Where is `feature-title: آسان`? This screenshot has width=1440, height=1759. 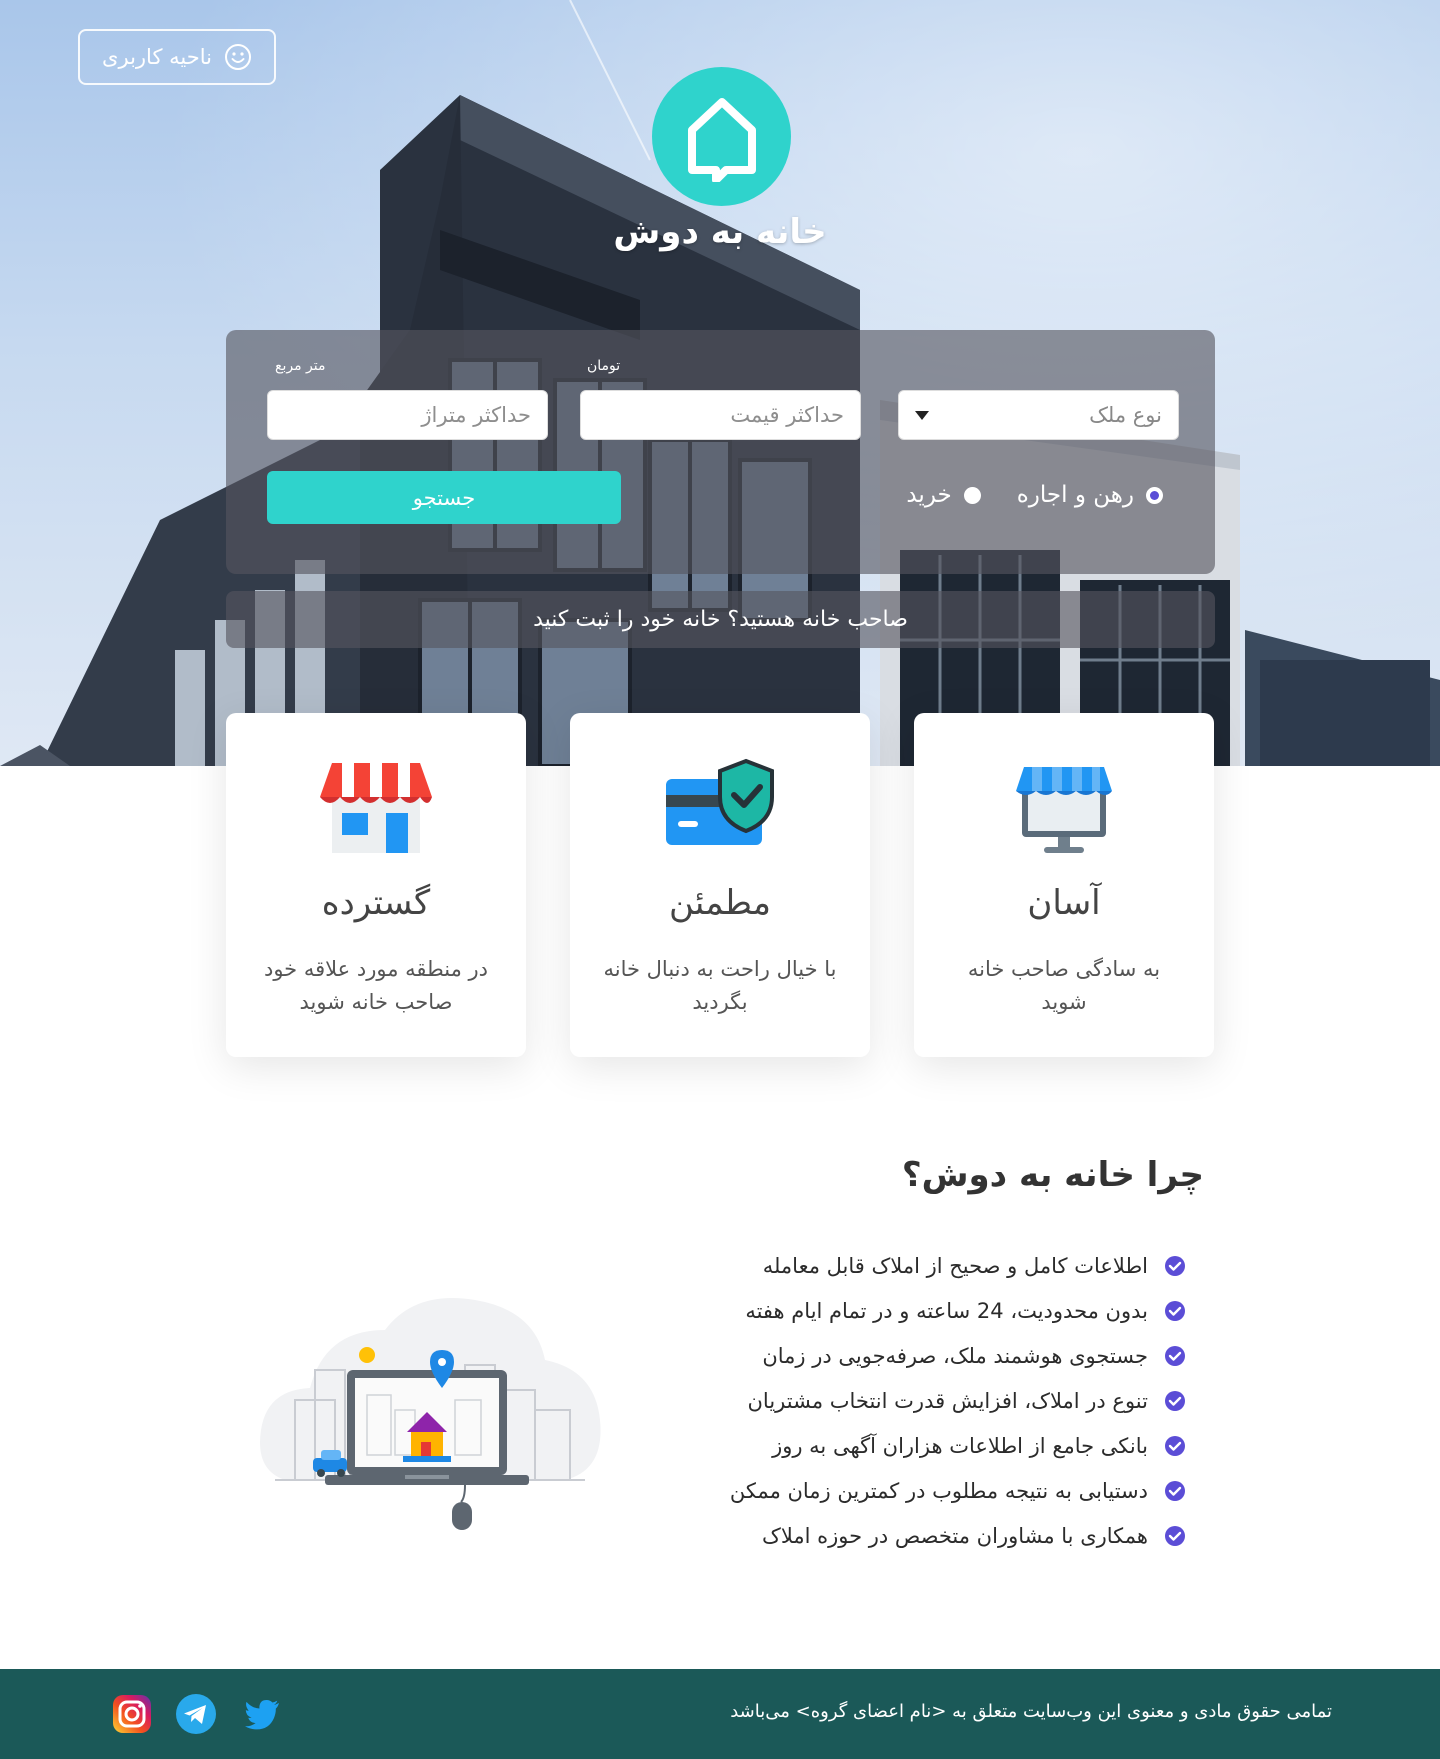
feature-title: آسان is located at coordinates (1064, 903).